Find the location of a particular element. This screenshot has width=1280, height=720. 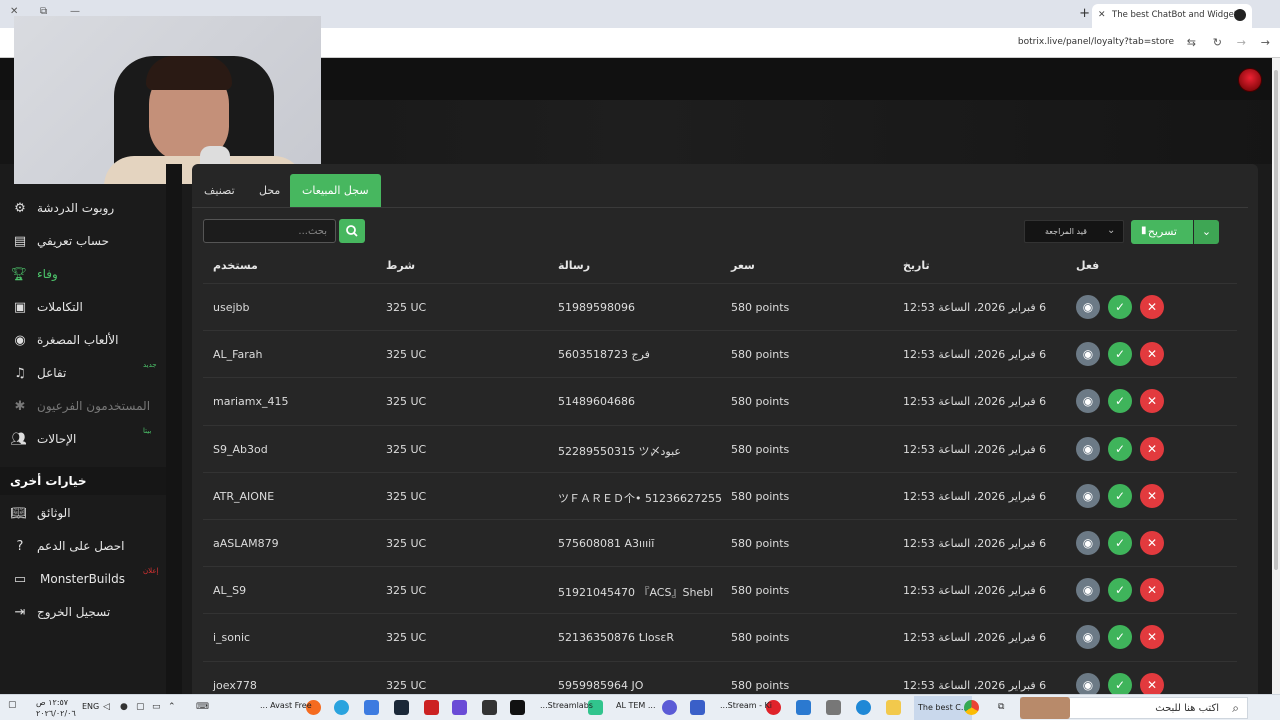

eye-icon: ◉ is located at coordinates (1088, 495).